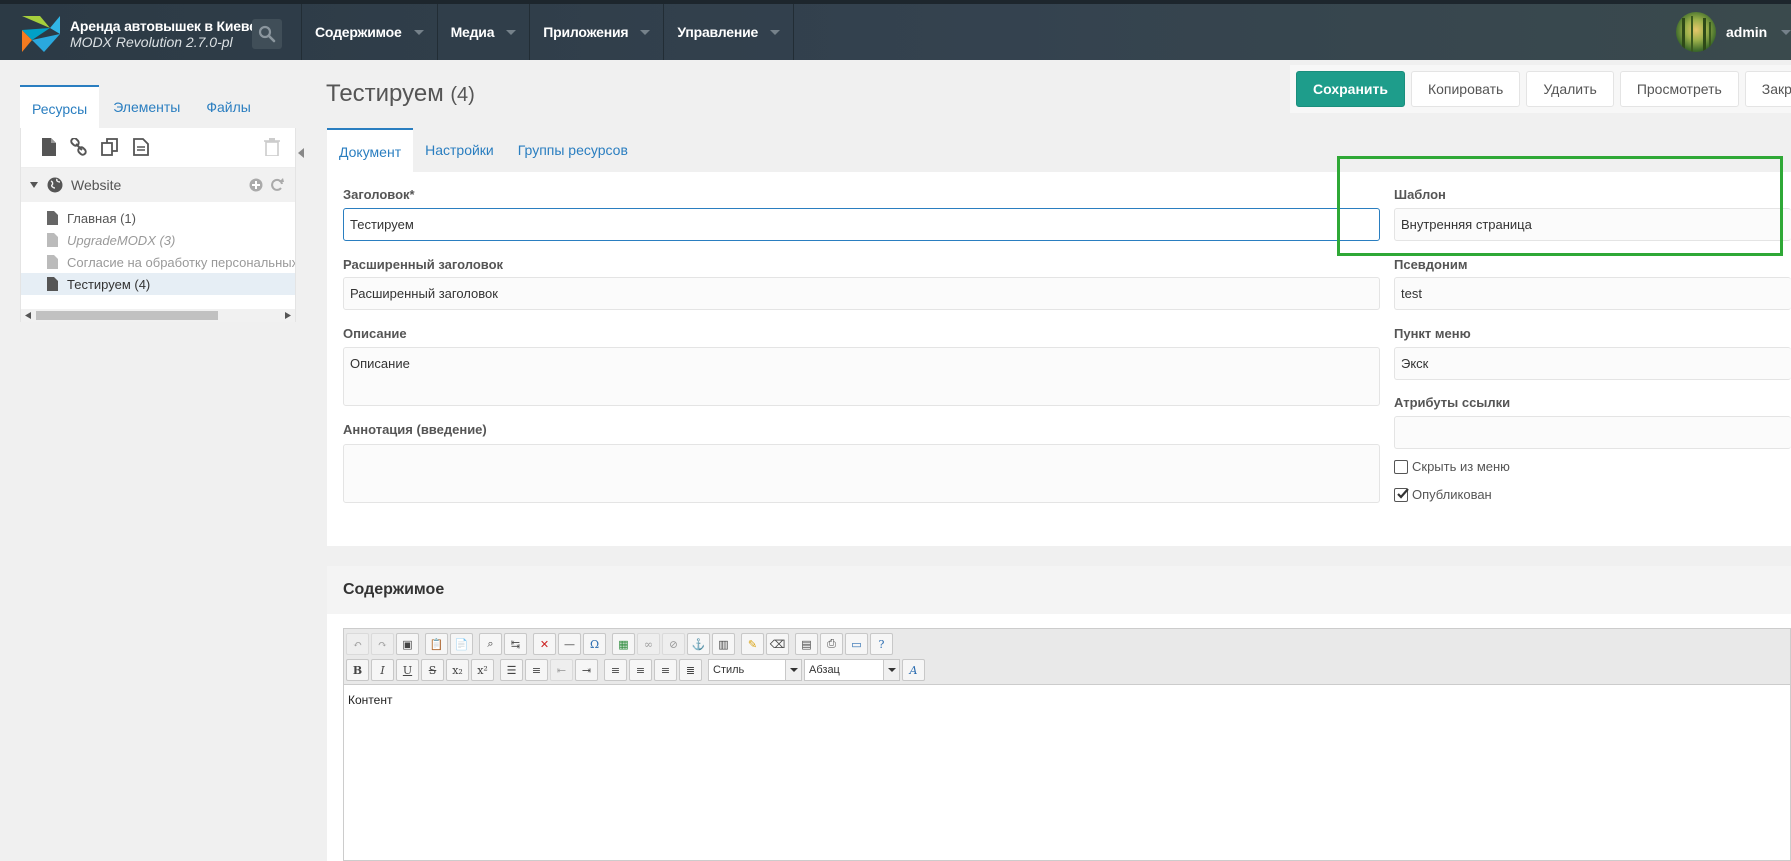 This screenshot has height=861, width=1791. What do you see at coordinates (158, 185) in the screenshot?
I see `tree-root-website: Website` at bounding box center [158, 185].